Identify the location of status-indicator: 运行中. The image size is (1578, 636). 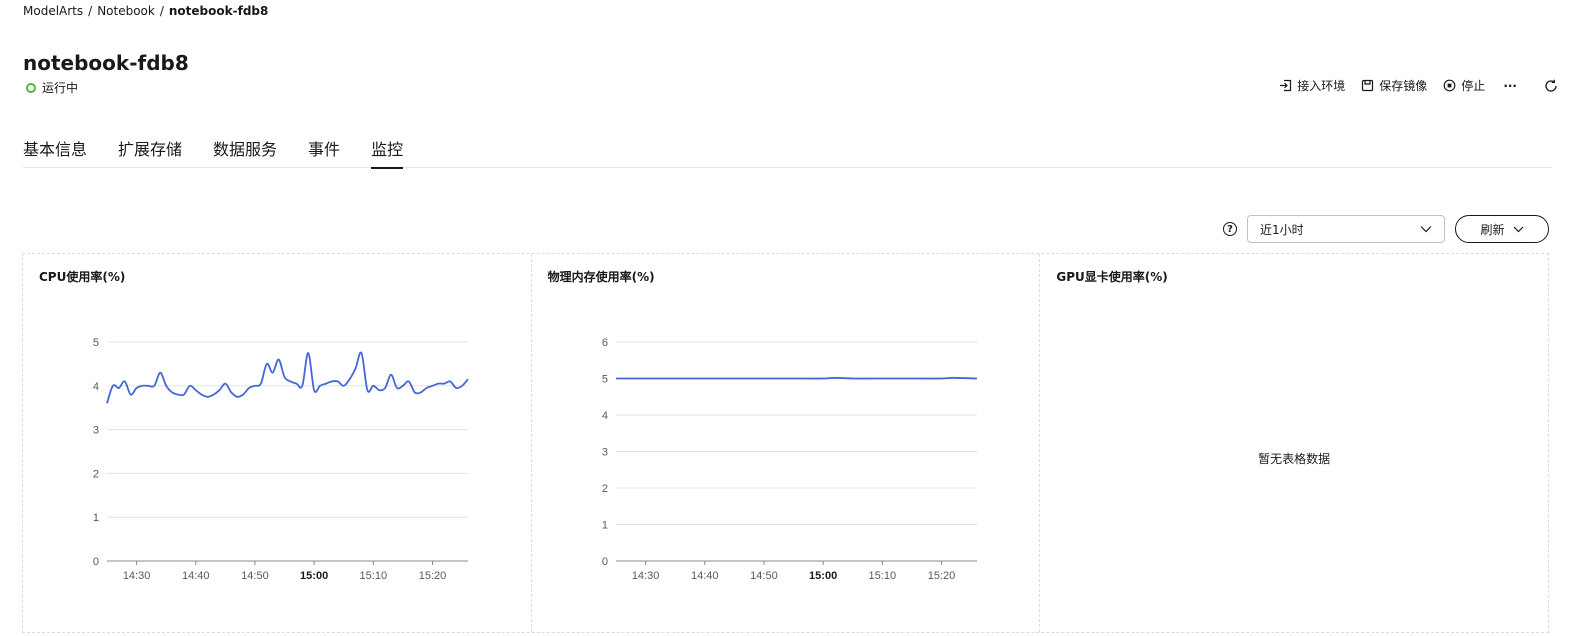
(52, 87).